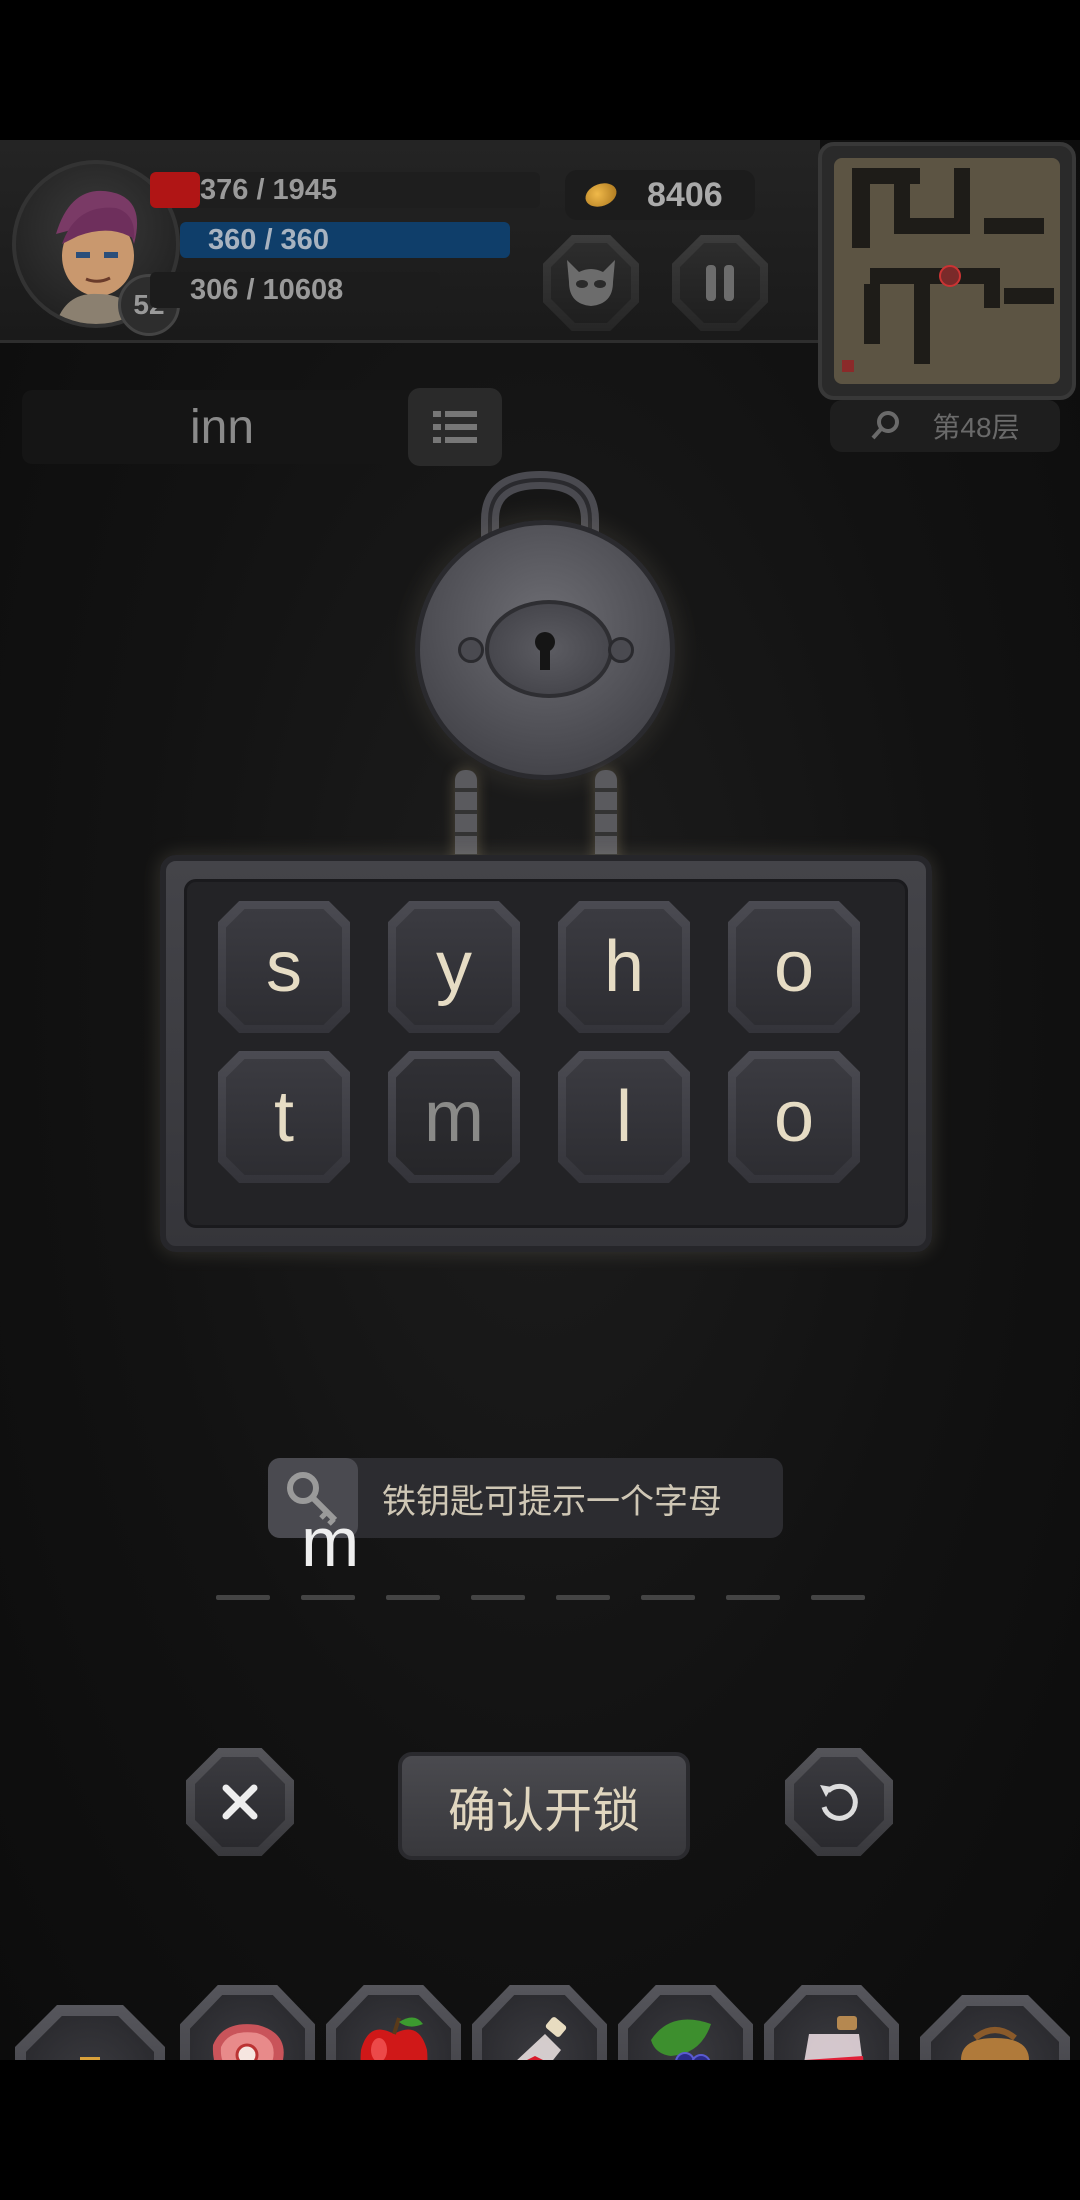 The width and height of the screenshot is (1080, 2200). Describe the element at coordinates (90, 2032) in the screenshot. I see `descend-button` at that location.